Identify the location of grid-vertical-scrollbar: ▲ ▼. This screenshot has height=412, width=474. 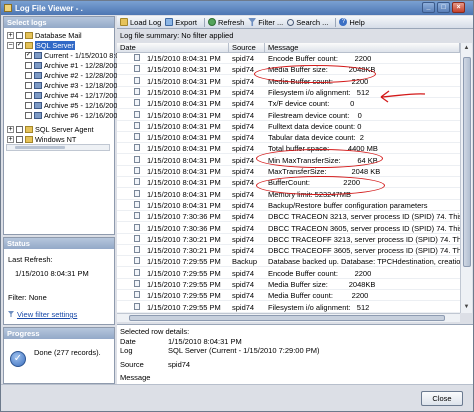
(466, 178).